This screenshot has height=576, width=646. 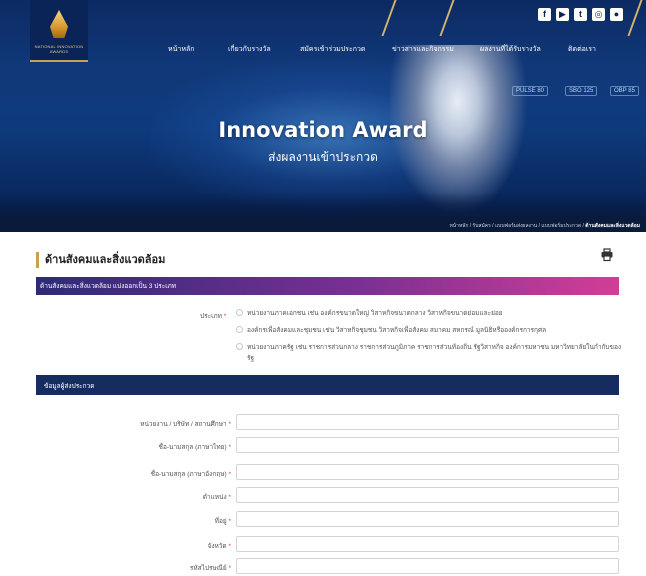 What do you see at coordinates (427, 495) in the screenshot?
I see `position-input` at bounding box center [427, 495].